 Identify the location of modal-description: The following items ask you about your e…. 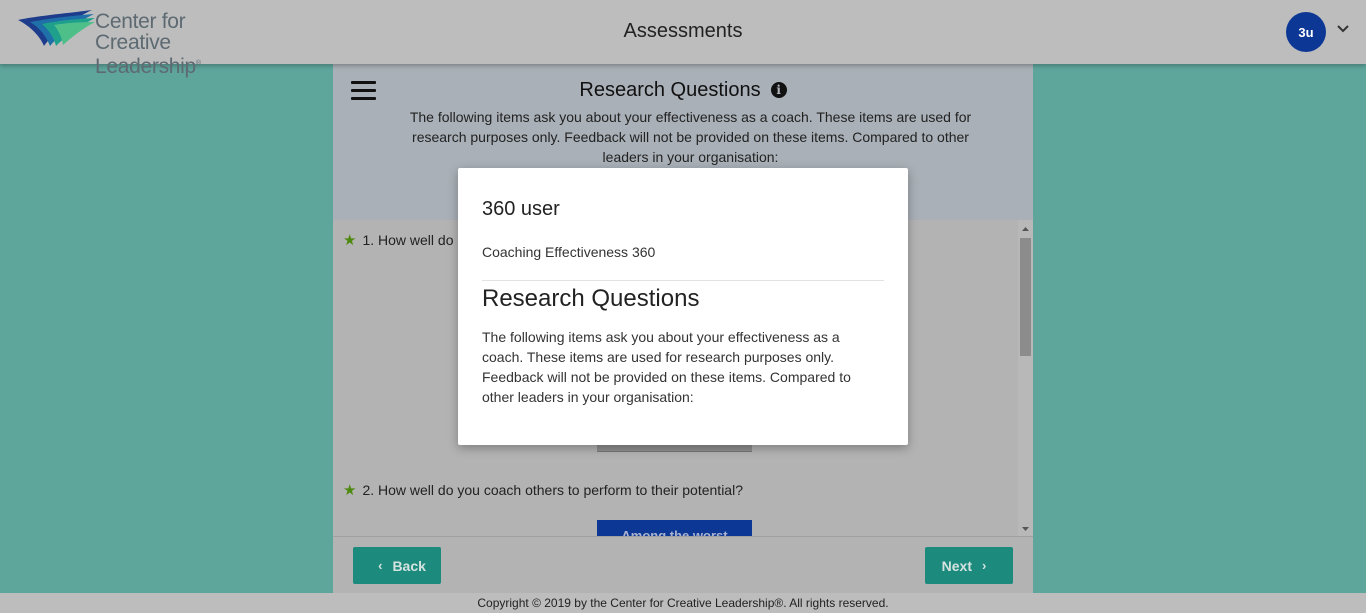
(666, 367).